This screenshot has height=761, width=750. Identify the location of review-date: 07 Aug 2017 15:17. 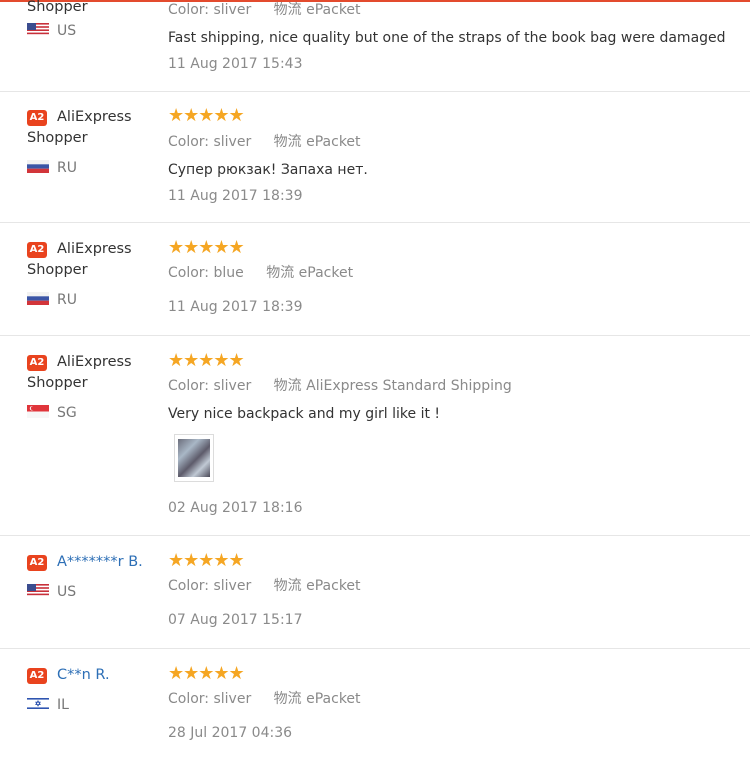
(235, 620).